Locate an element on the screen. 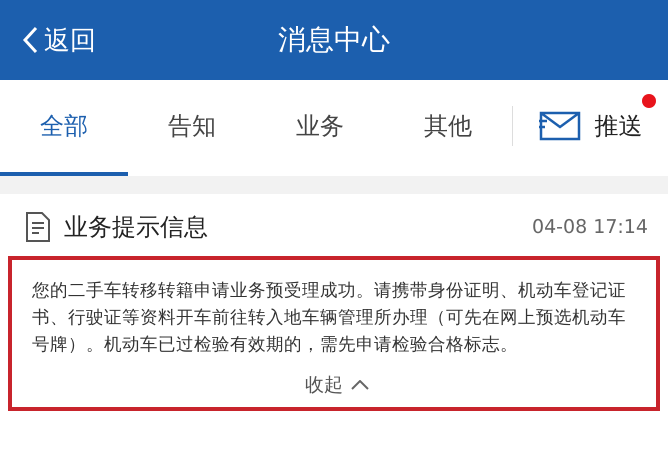 This screenshot has height=464, width=668. page-title: 消息中心 is located at coordinates (334, 39).